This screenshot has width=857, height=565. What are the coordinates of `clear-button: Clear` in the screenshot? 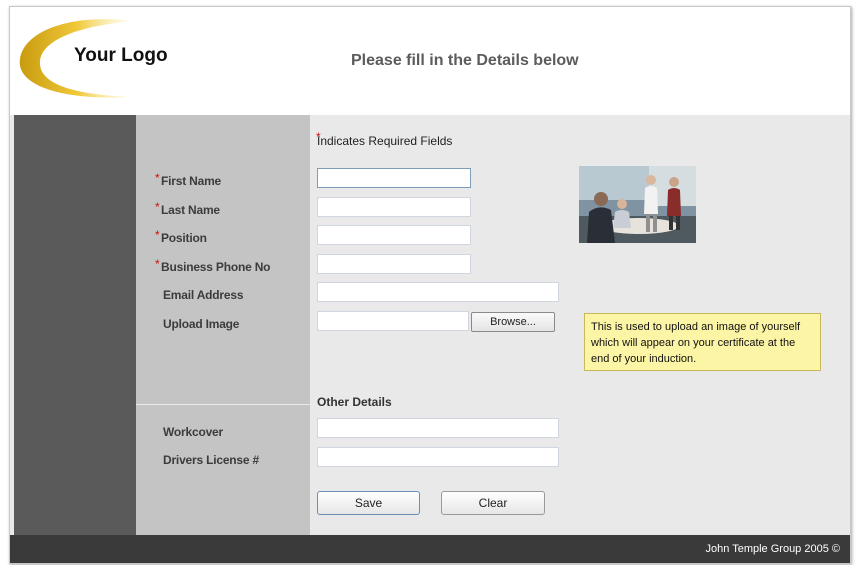 It's located at (493, 503).